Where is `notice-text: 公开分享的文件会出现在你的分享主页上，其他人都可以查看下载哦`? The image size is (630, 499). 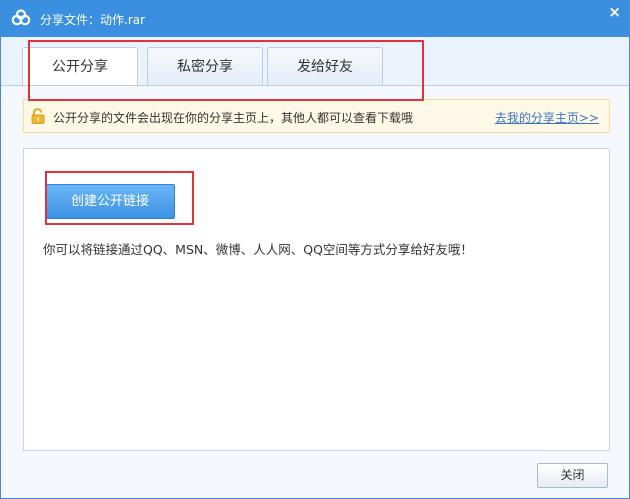 notice-text: 公开分享的文件会出现在你的分享主页上，其他人都可以查看下载哦 is located at coordinates (233, 118).